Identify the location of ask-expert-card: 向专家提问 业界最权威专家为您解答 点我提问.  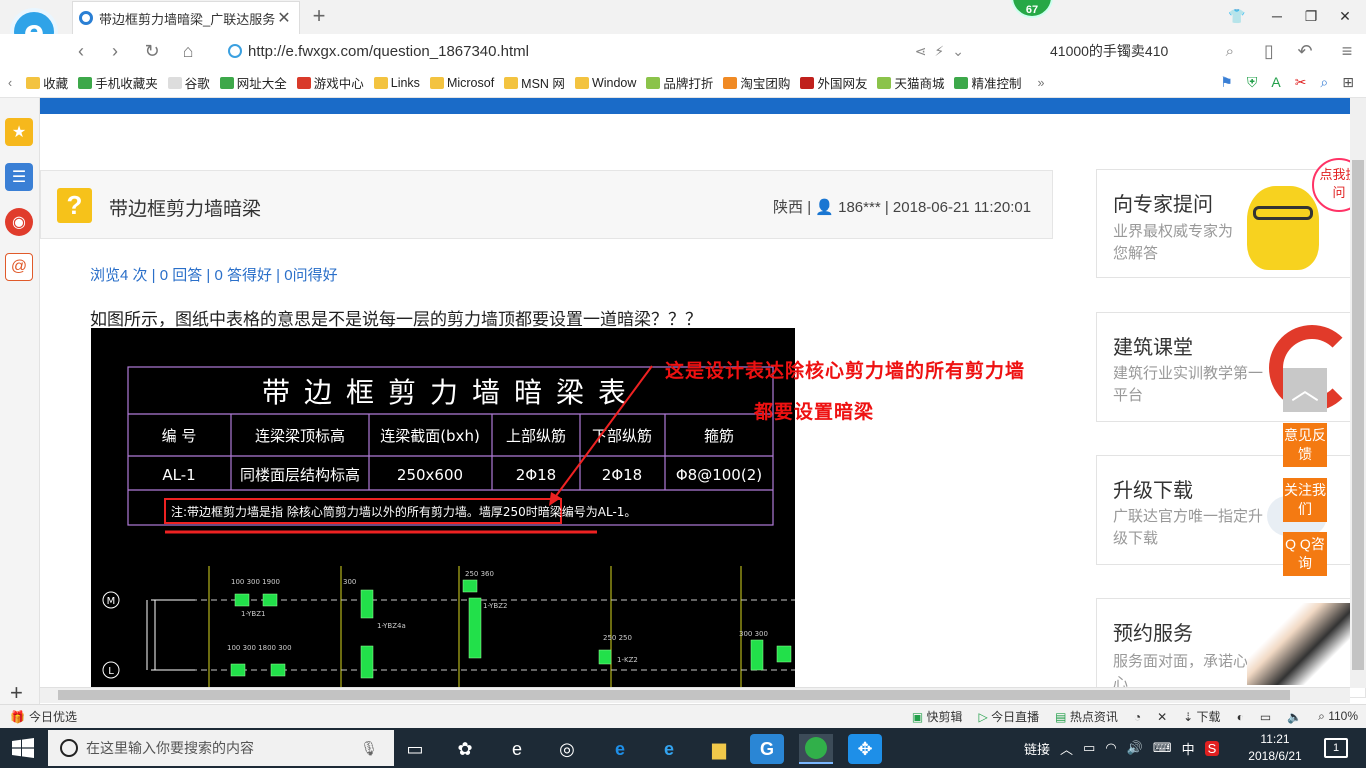
(1231, 218).